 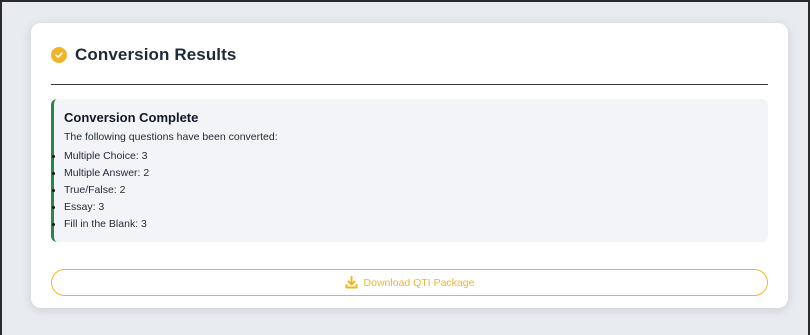 I want to click on list-item: Fill in the Blank: 3, so click(x=405, y=224).